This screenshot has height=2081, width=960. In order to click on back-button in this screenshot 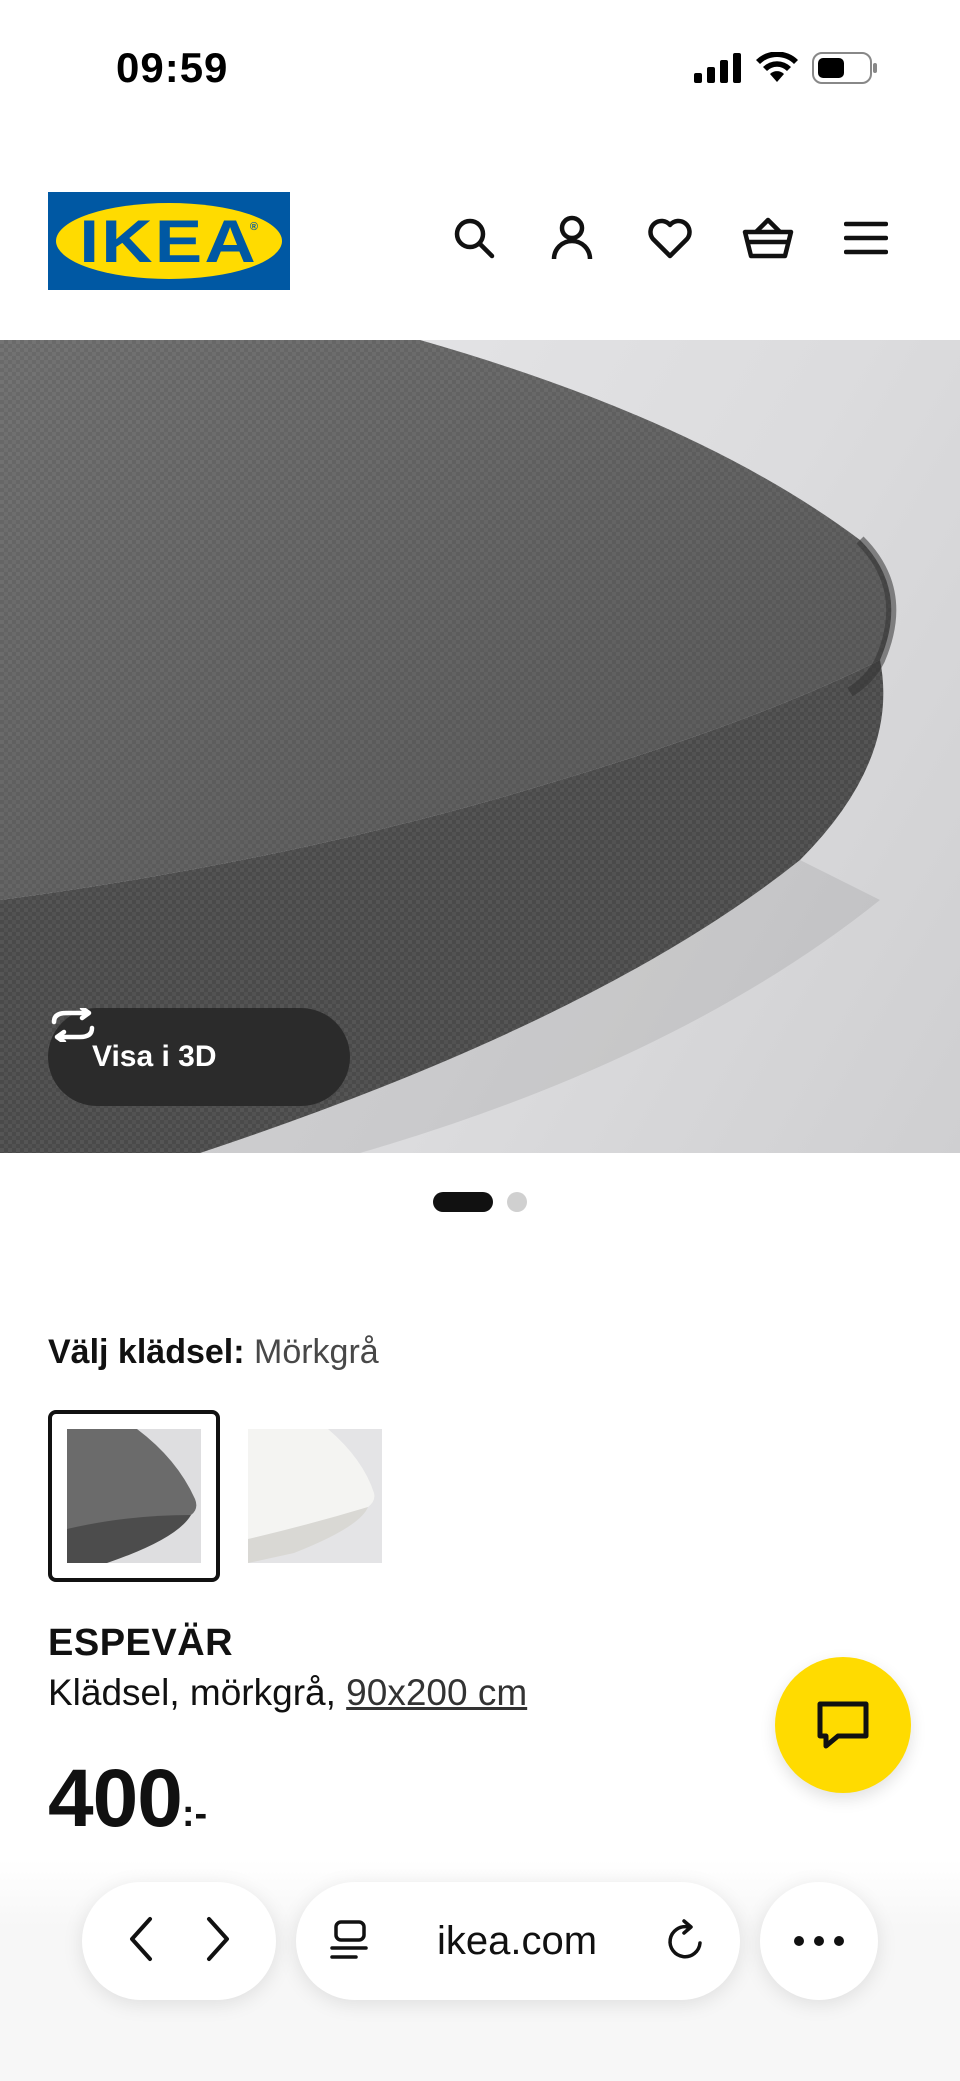, I will do `click(141, 1941)`.